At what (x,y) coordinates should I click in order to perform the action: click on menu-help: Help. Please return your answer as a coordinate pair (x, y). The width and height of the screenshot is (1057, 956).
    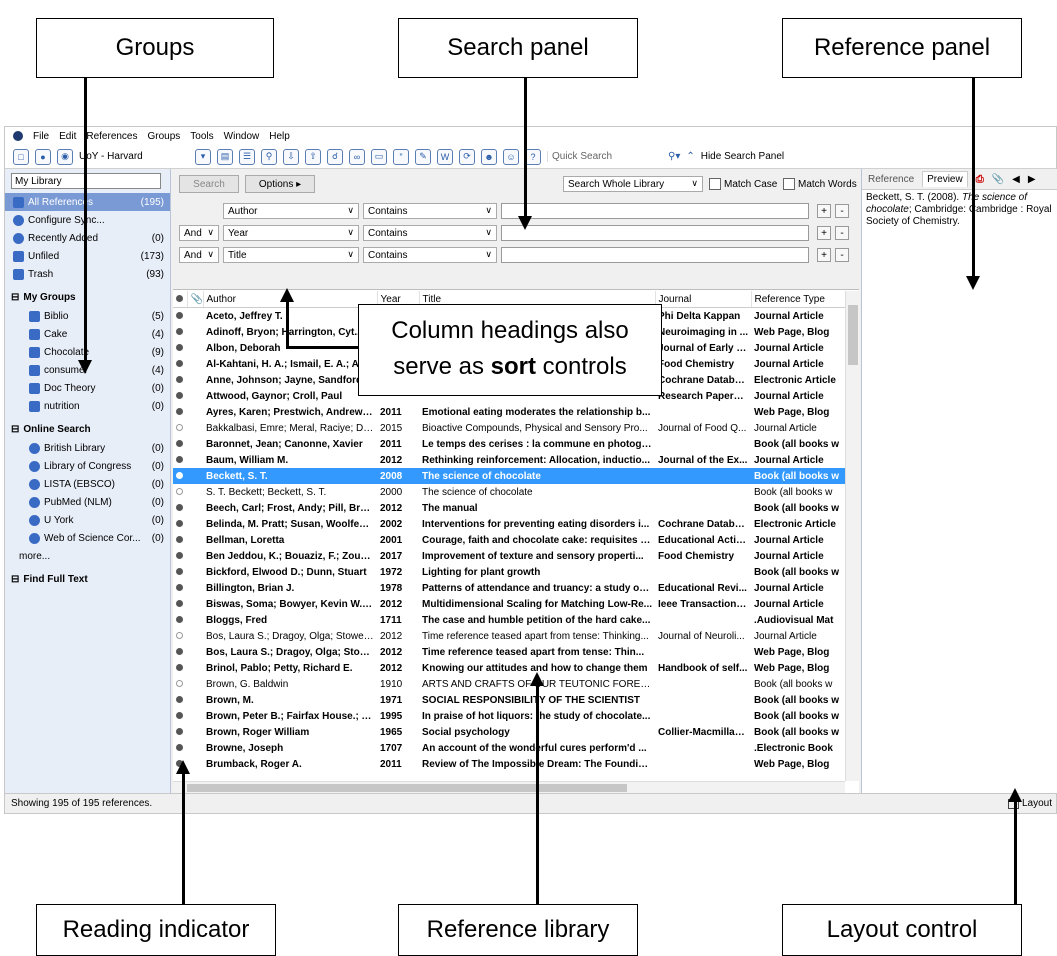
    Looking at the image, I should click on (279, 136).